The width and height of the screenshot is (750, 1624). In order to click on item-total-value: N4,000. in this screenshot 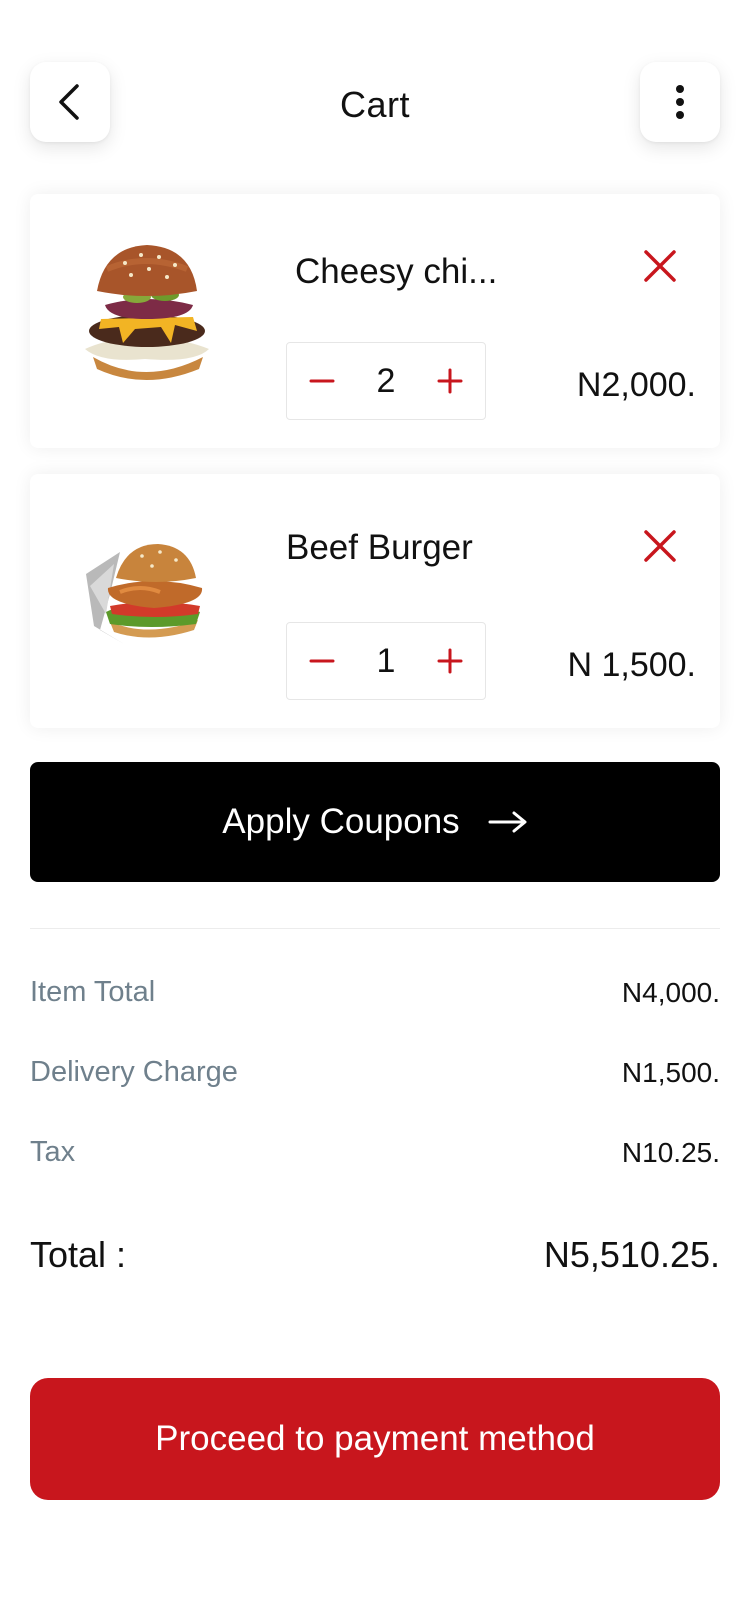, I will do `click(670, 992)`.